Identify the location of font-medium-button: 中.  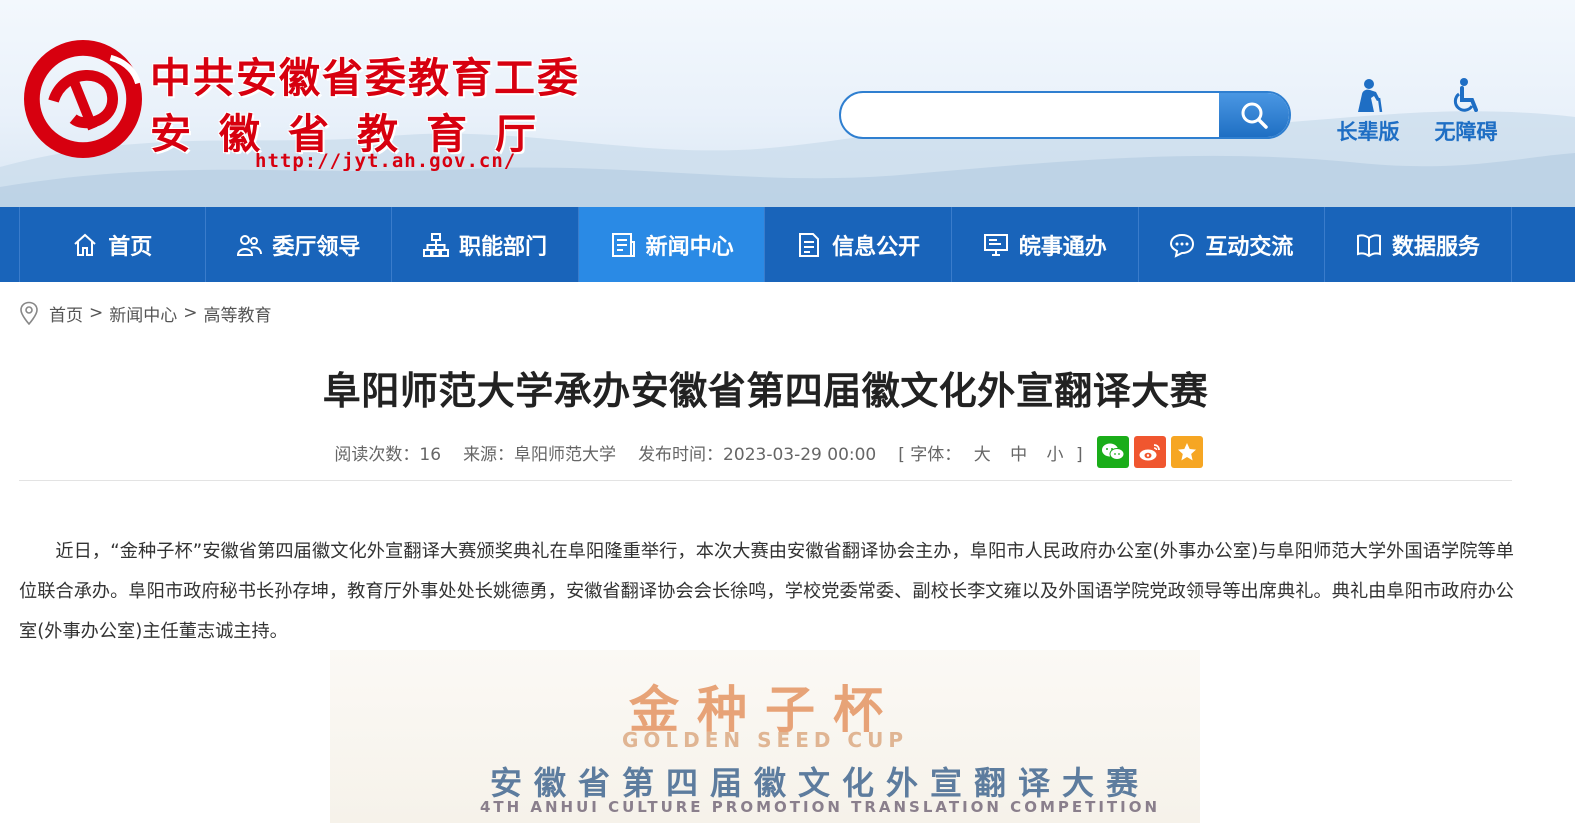
(1018, 455).